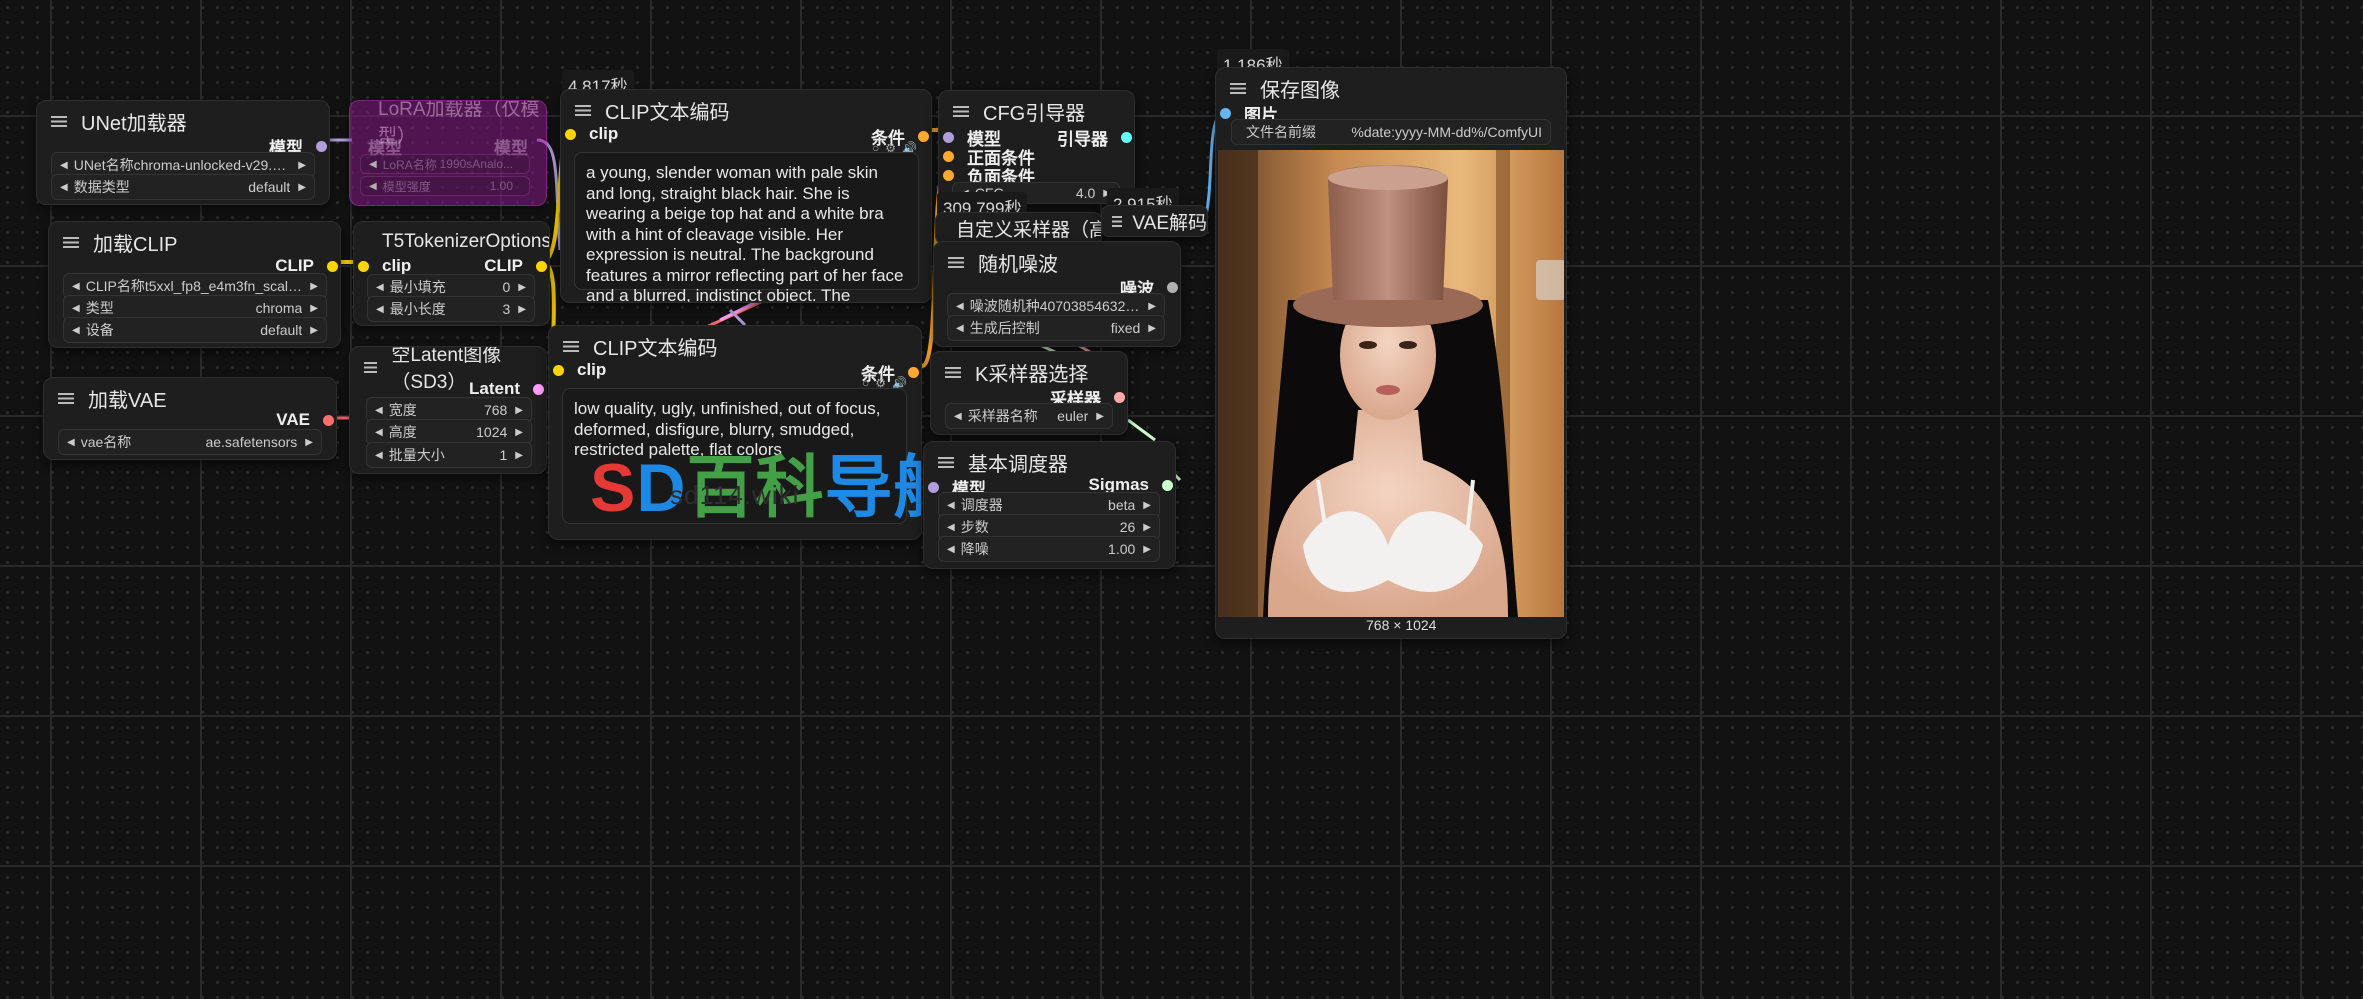 This screenshot has width=2363, height=999. What do you see at coordinates (195, 330) in the screenshot?
I see `widget-device: ◀ 设备 default ▶` at bounding box center [195, 330].